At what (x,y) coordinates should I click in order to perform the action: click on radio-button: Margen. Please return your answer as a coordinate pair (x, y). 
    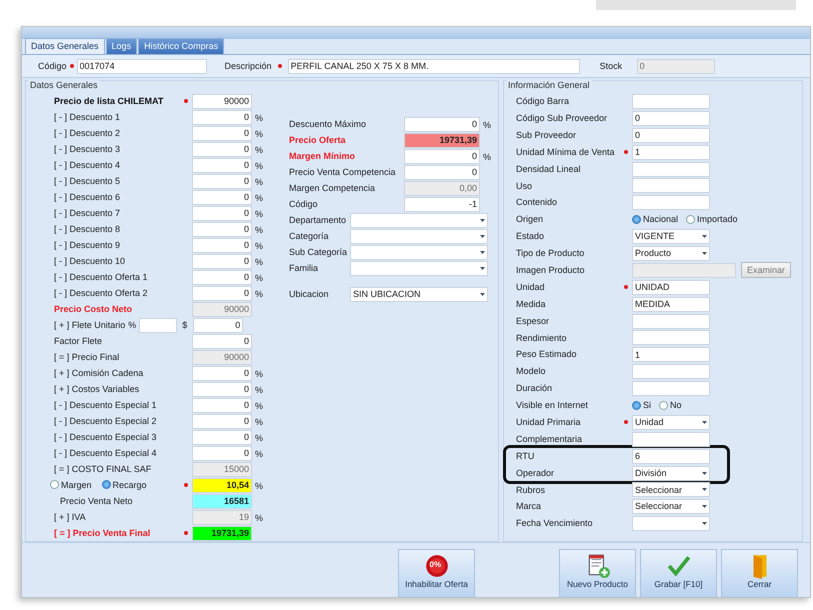
    Looking at the image, I should click on (71, 485).